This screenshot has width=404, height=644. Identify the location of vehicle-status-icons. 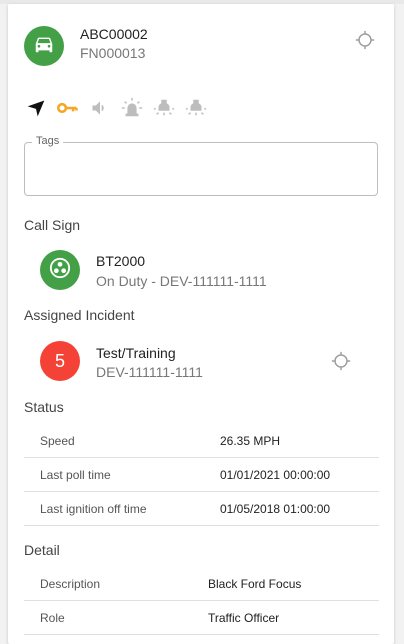
(121, 108).